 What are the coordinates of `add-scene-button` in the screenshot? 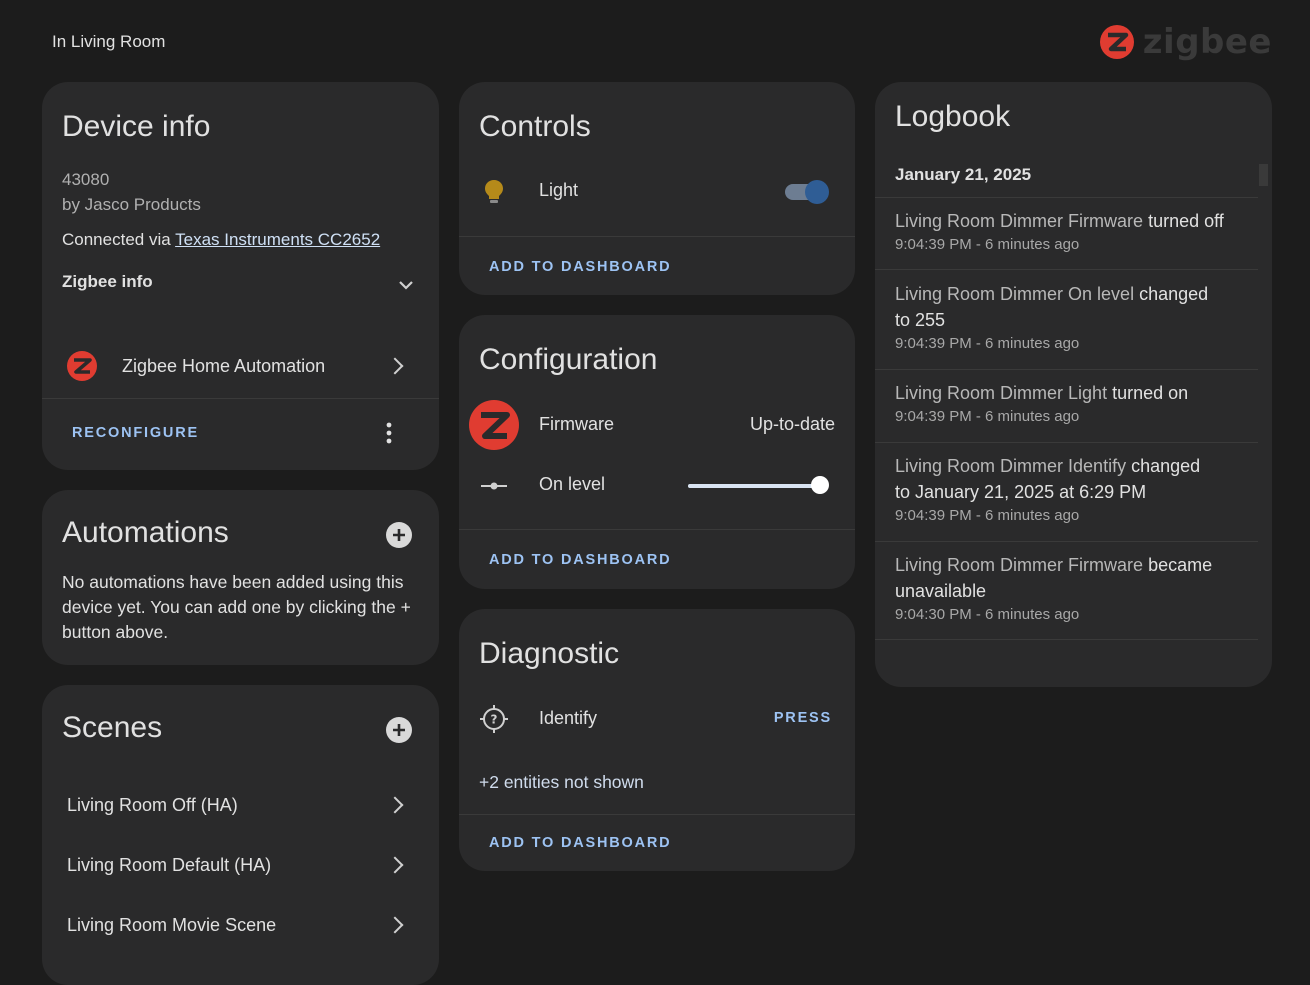 It's located at (399, 730).